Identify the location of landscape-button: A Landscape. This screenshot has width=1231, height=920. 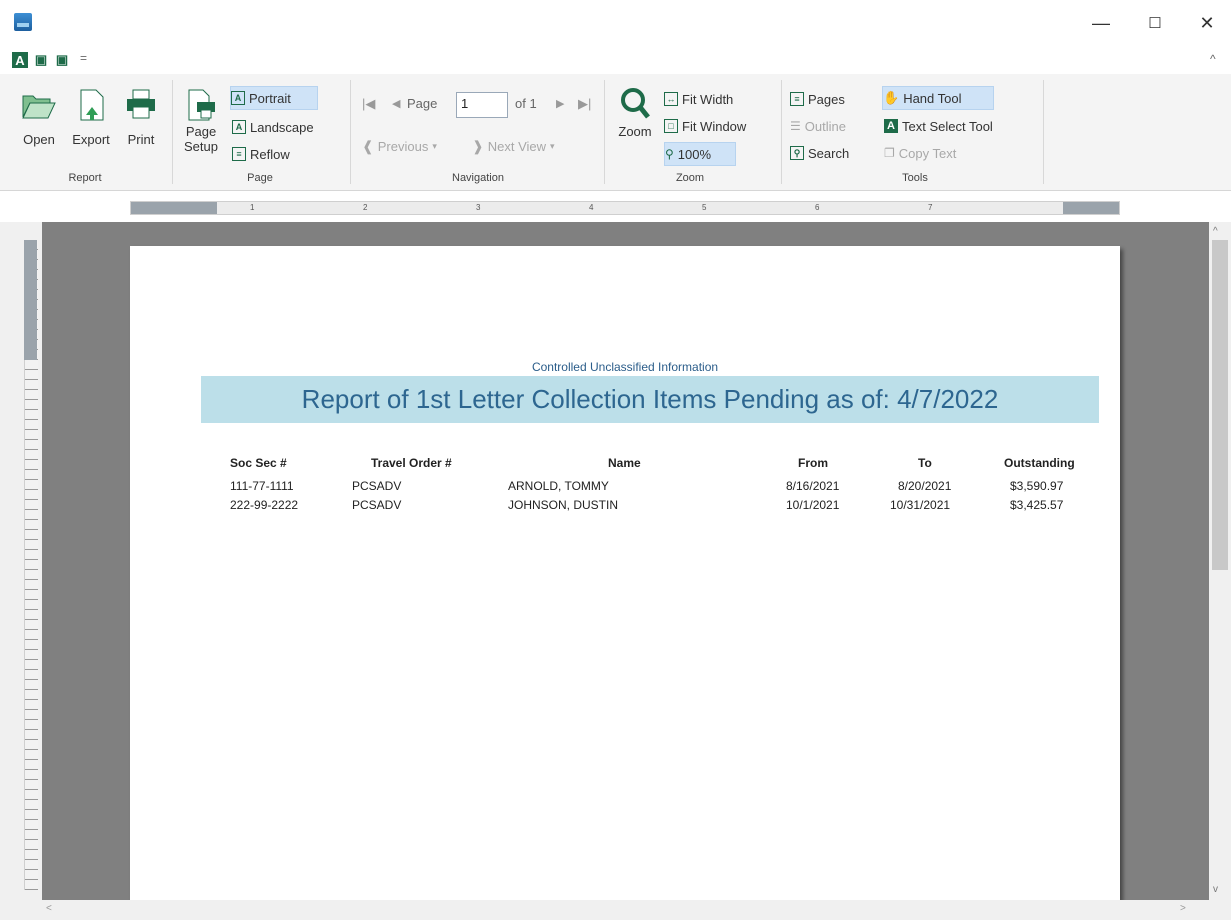
(273, 127).